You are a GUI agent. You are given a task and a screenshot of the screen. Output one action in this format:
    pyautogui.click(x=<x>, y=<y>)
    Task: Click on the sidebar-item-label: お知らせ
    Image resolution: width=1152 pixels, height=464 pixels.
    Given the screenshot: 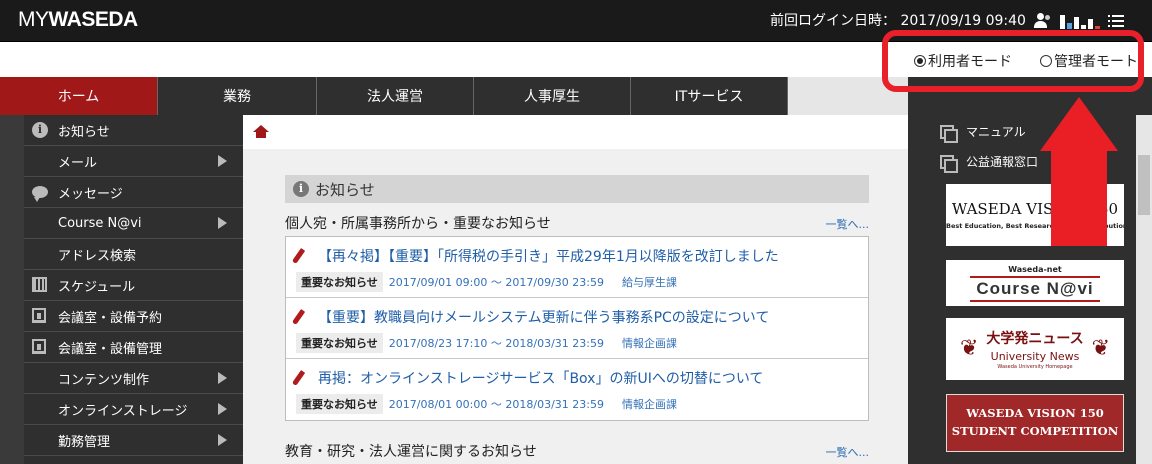 What is the action you would take?
    pyautogui.click(x=84, y=132)
    